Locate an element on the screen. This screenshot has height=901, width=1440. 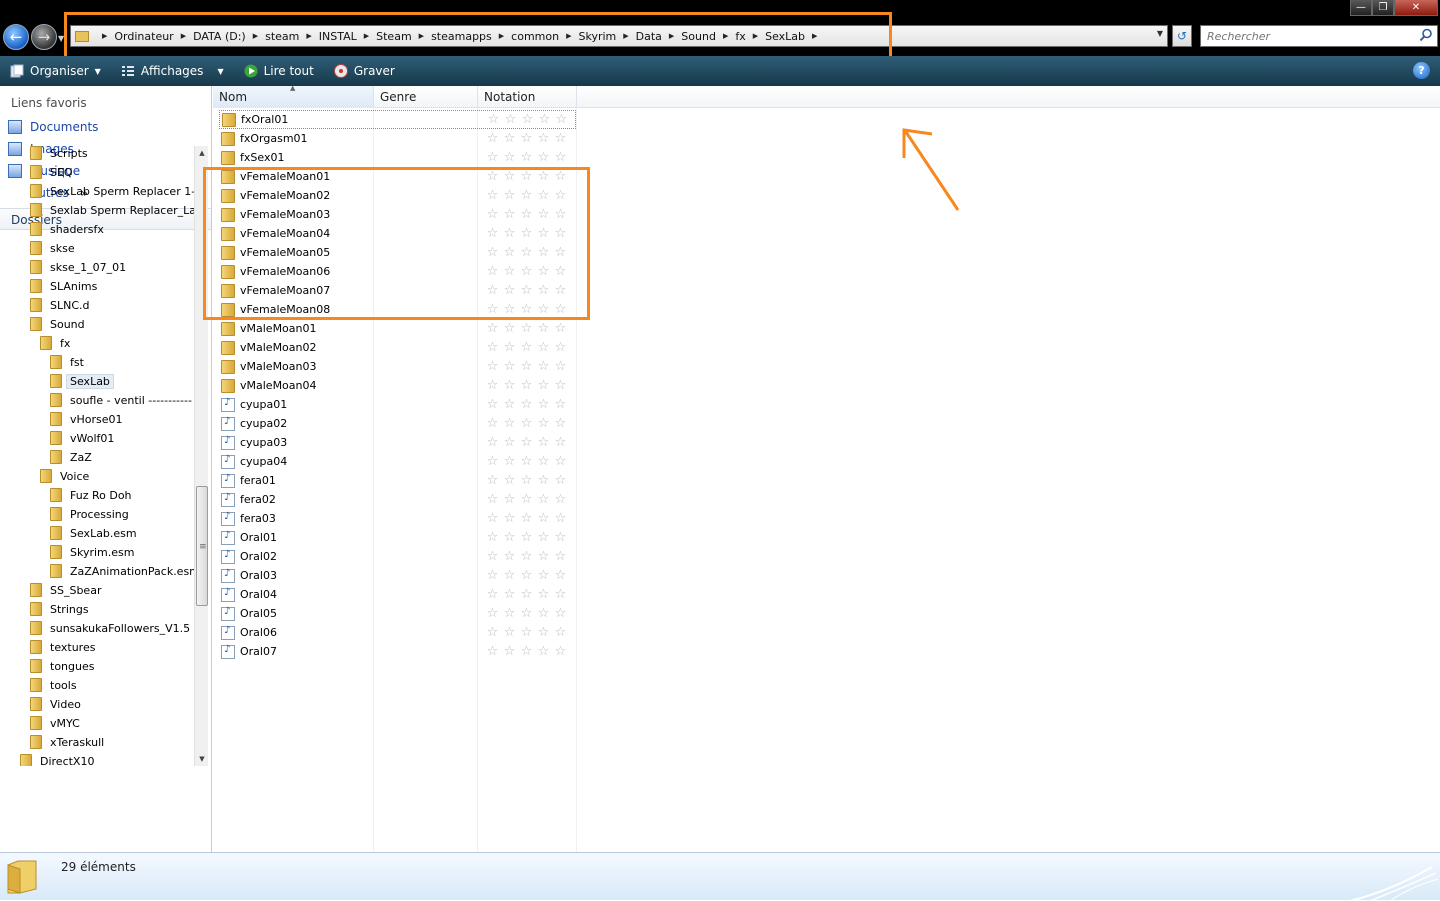
breadcrumb-item: ▶ SexLab is located at coordinates (775, 36).